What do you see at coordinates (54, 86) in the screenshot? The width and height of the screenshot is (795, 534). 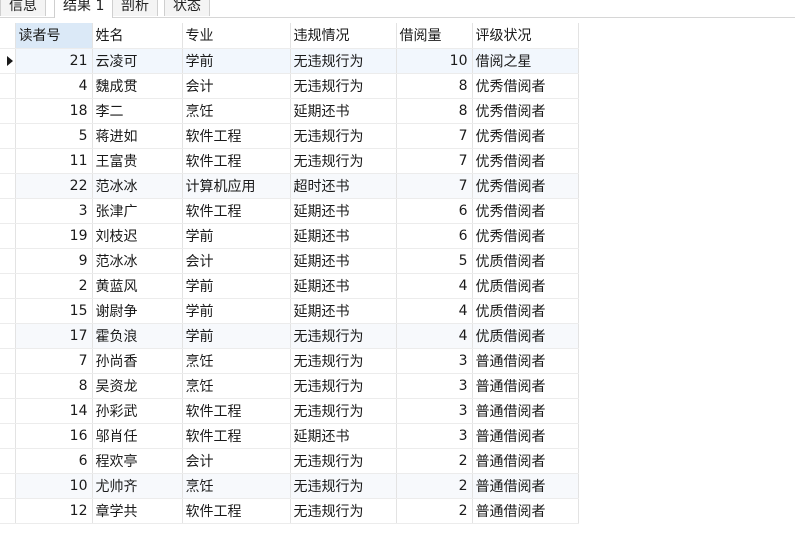 I see `cell-reader-id: 4` at bounding box center [54, 86].